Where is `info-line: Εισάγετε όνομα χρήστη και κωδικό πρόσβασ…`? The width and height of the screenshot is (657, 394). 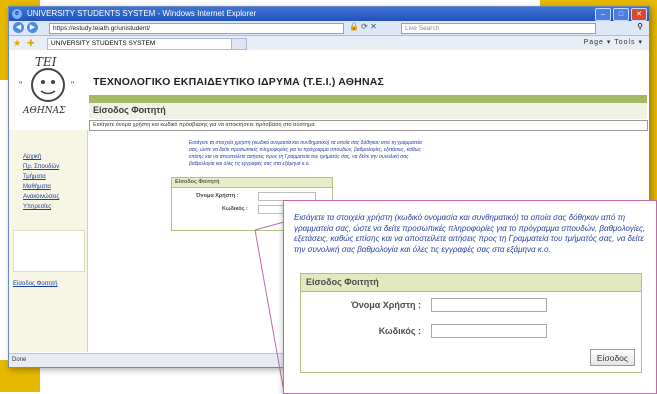
info-line: Εισάγετε όνομα χρήστη και κωδικό πρόσβασ… is located at coordinates (368, 125).